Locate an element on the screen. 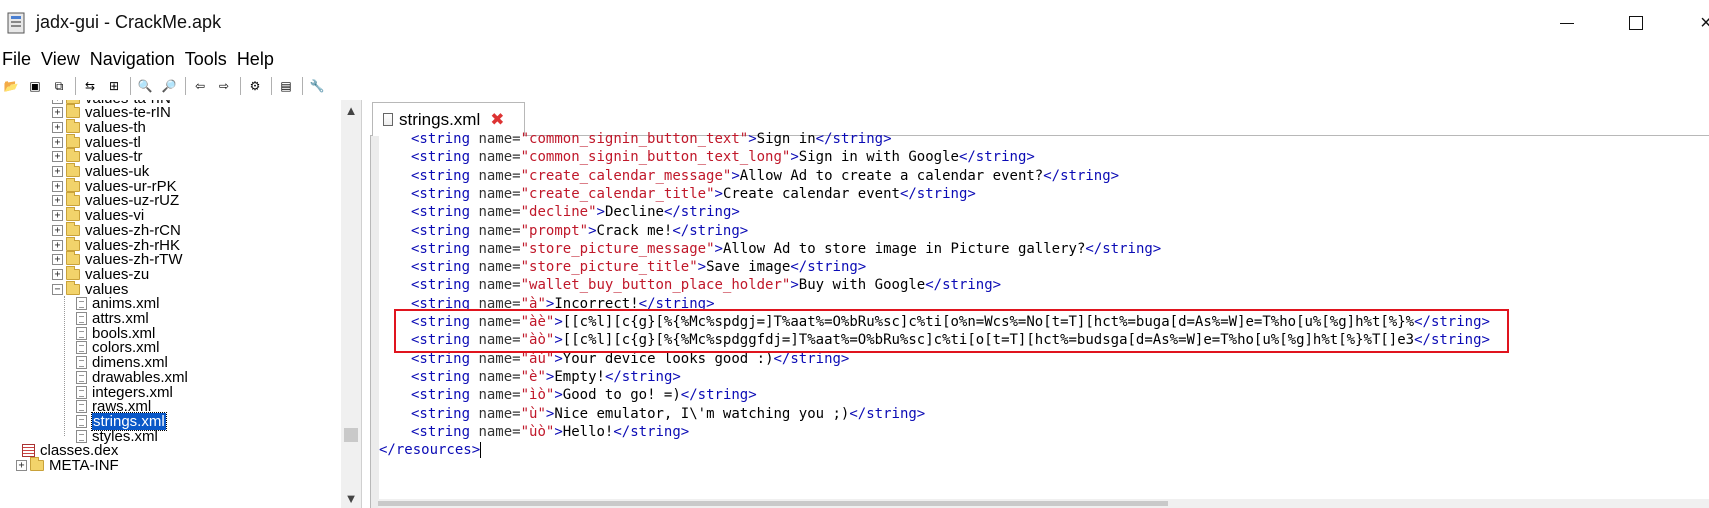 The image size is (1709, 508). tree-guide-line is located at coordinates (64, 366).